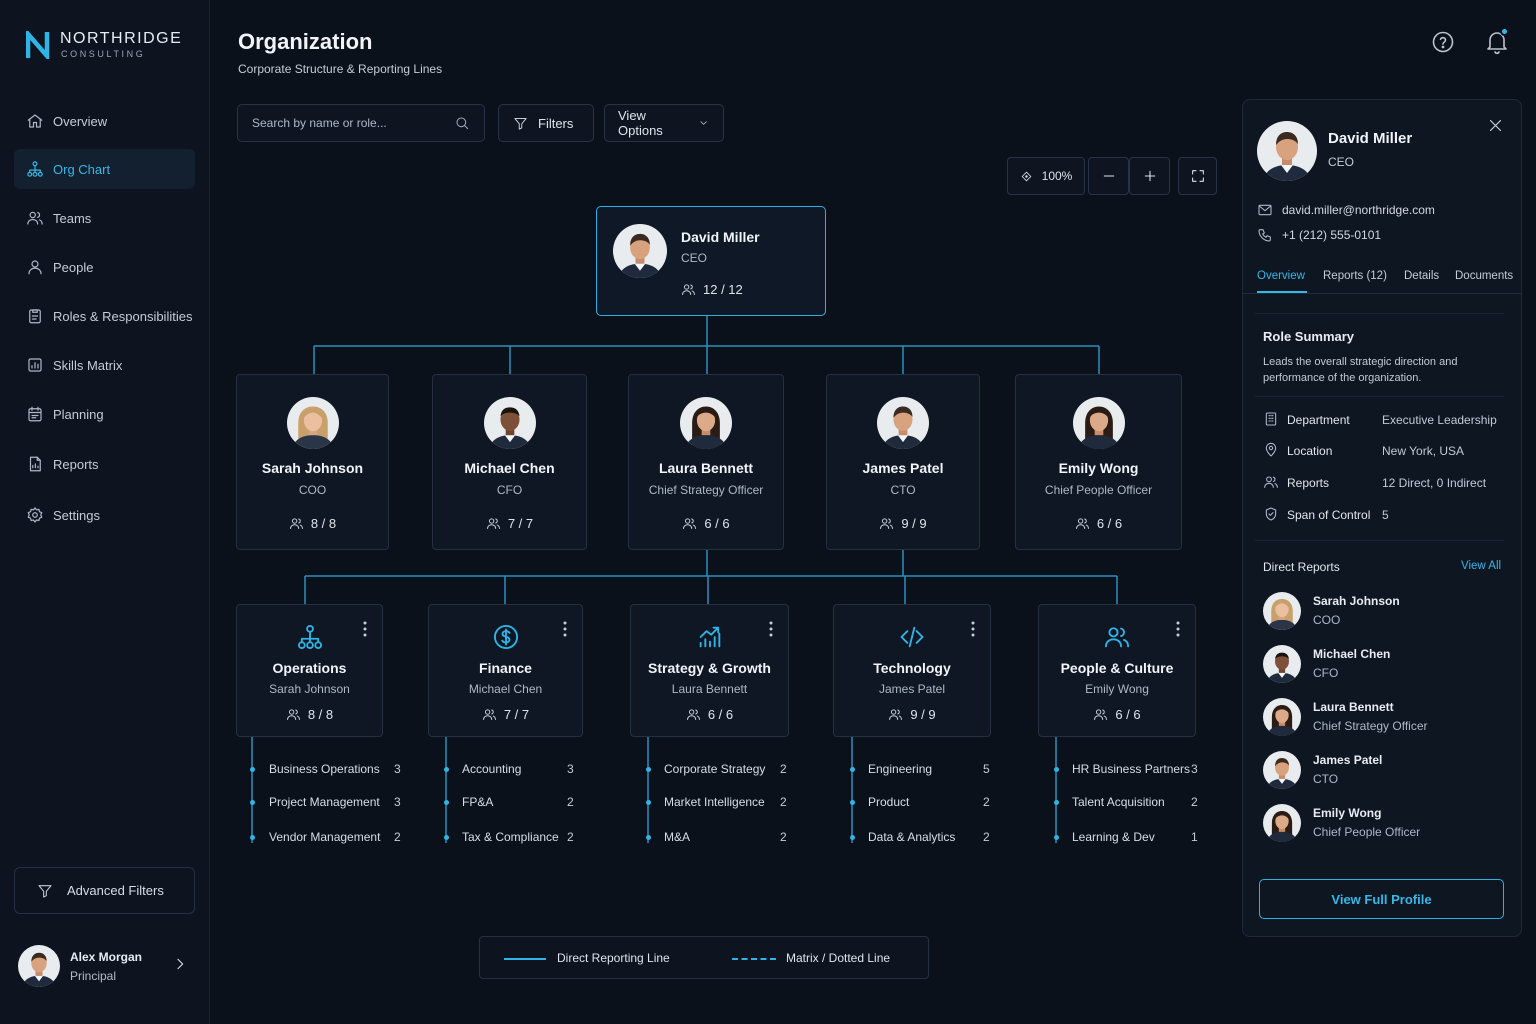 The image size is (1536, 1024). What do you see at coordinates (1118, 802) in the screenshot?
I see `subteam-label: Talent Acquisition` at bounding box center [1118, 802].